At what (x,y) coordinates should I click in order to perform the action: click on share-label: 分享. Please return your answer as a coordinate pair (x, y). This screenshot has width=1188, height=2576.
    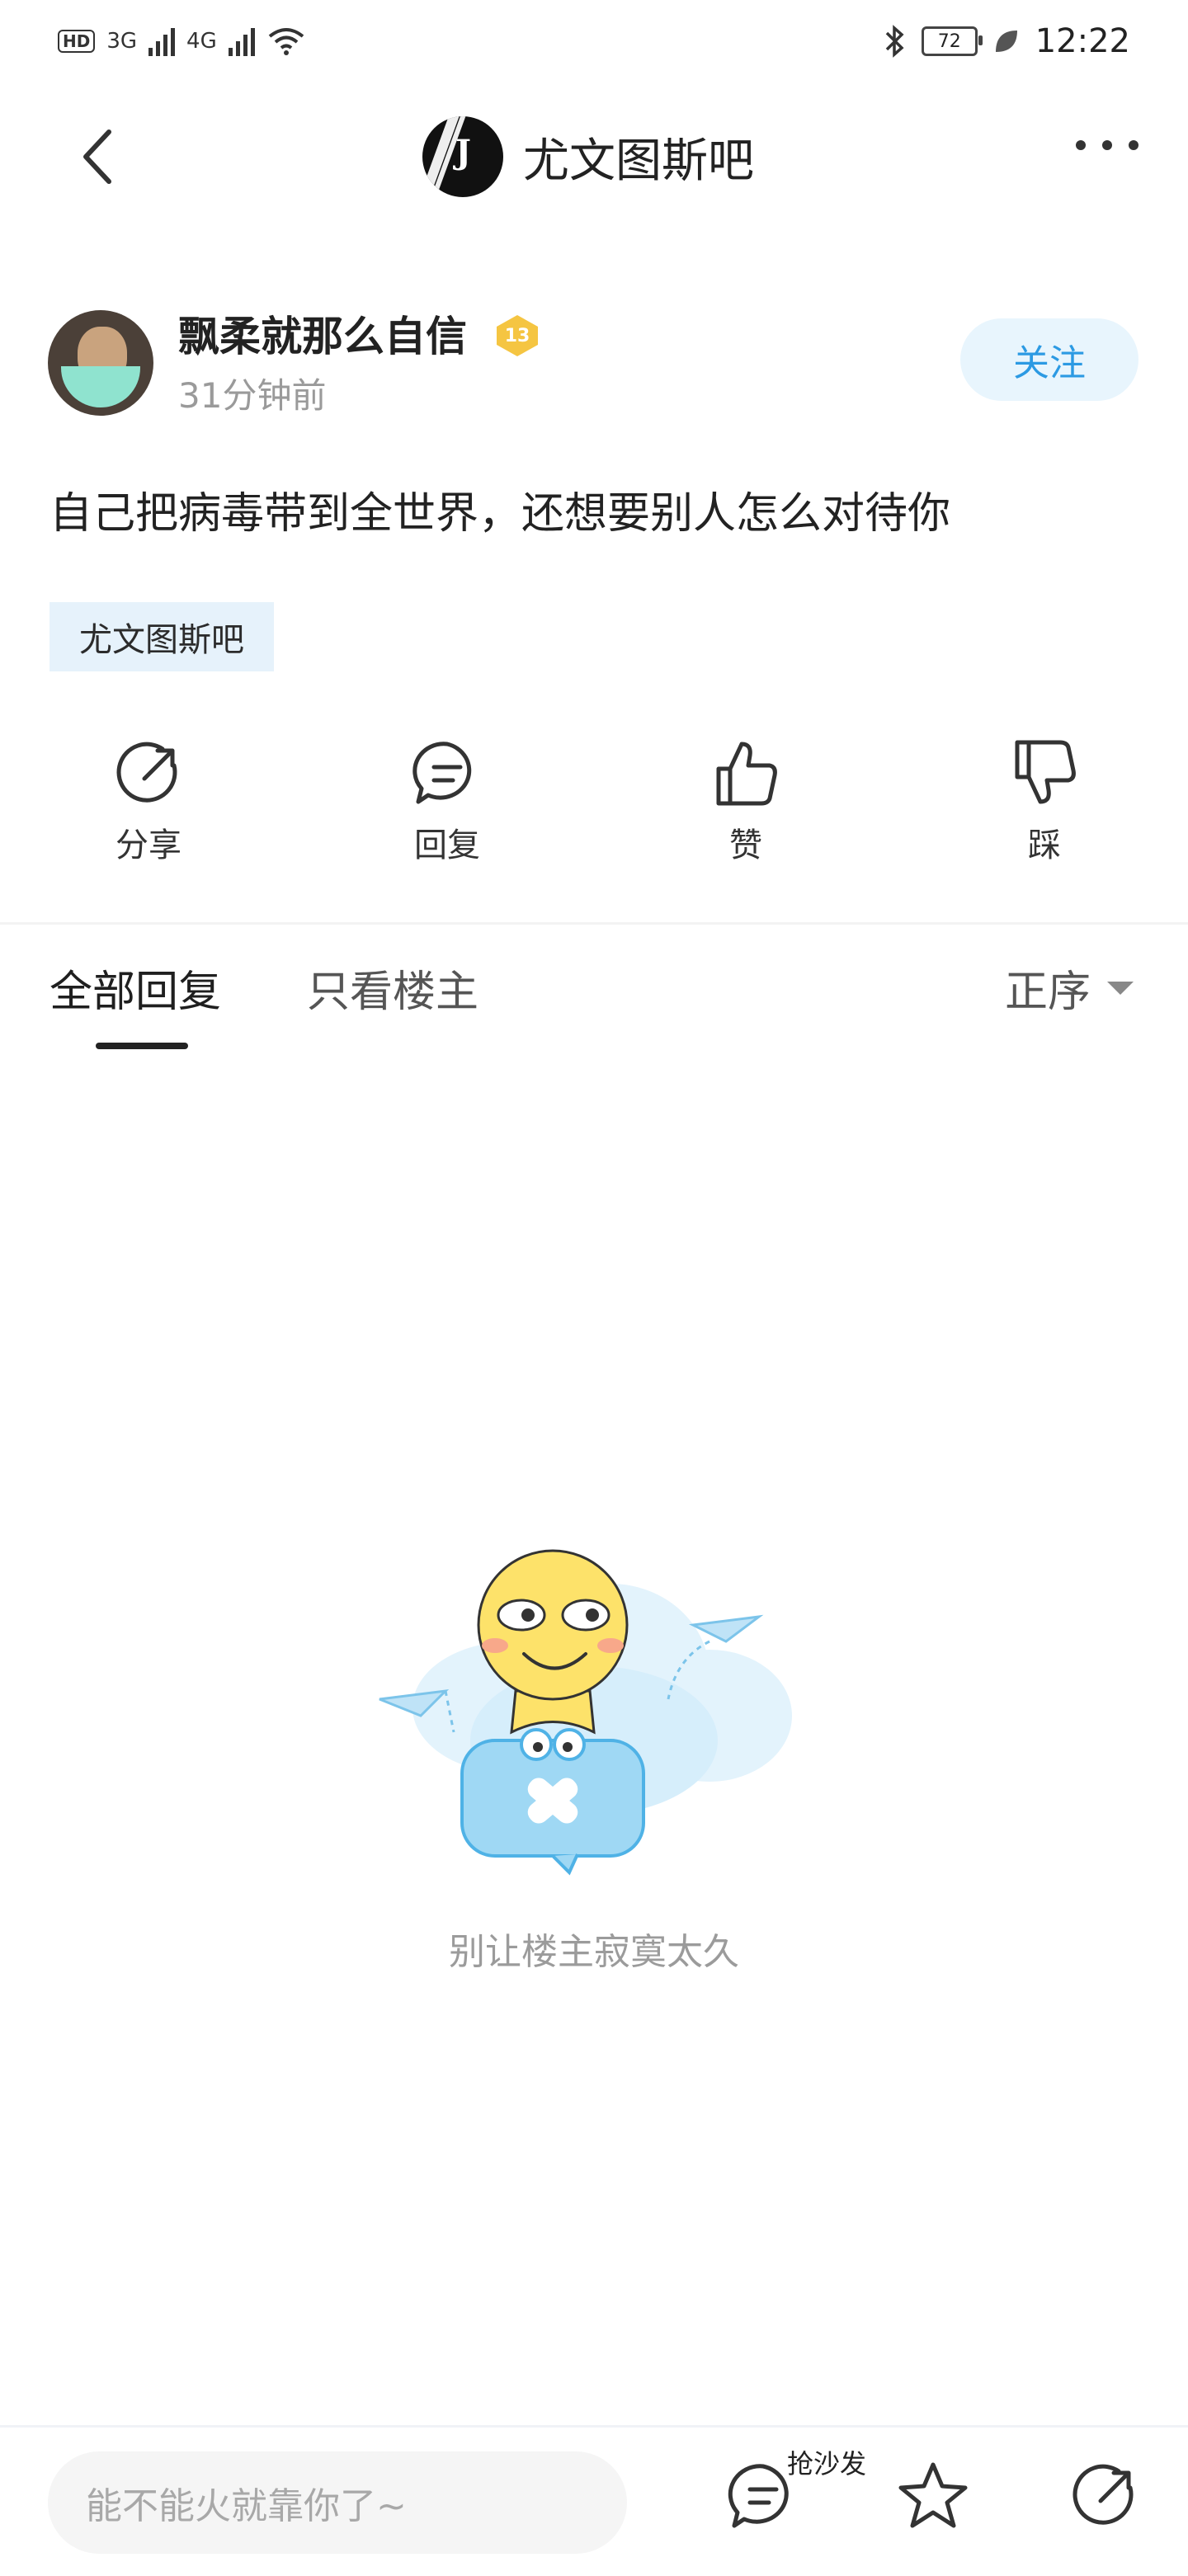
    Looking at the image, I should click on (149, 845).